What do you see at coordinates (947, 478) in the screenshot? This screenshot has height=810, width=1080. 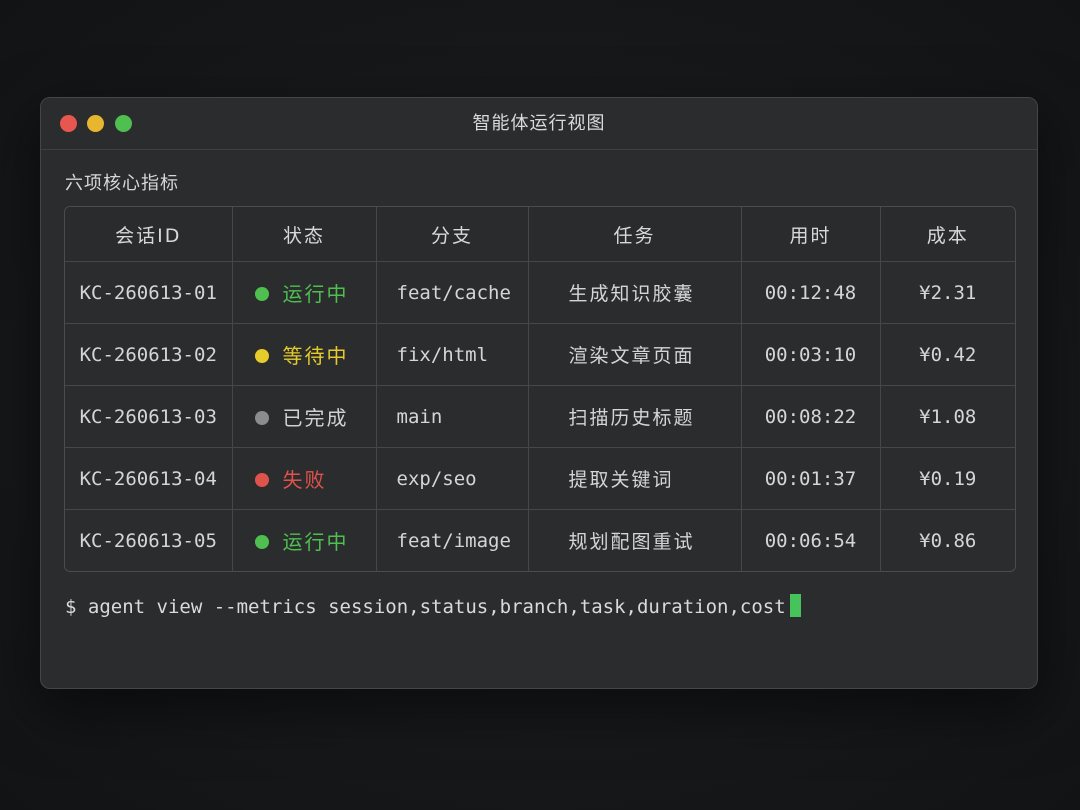 I see `cost-cell: ¥0.19` at bounding box center [947, 478].